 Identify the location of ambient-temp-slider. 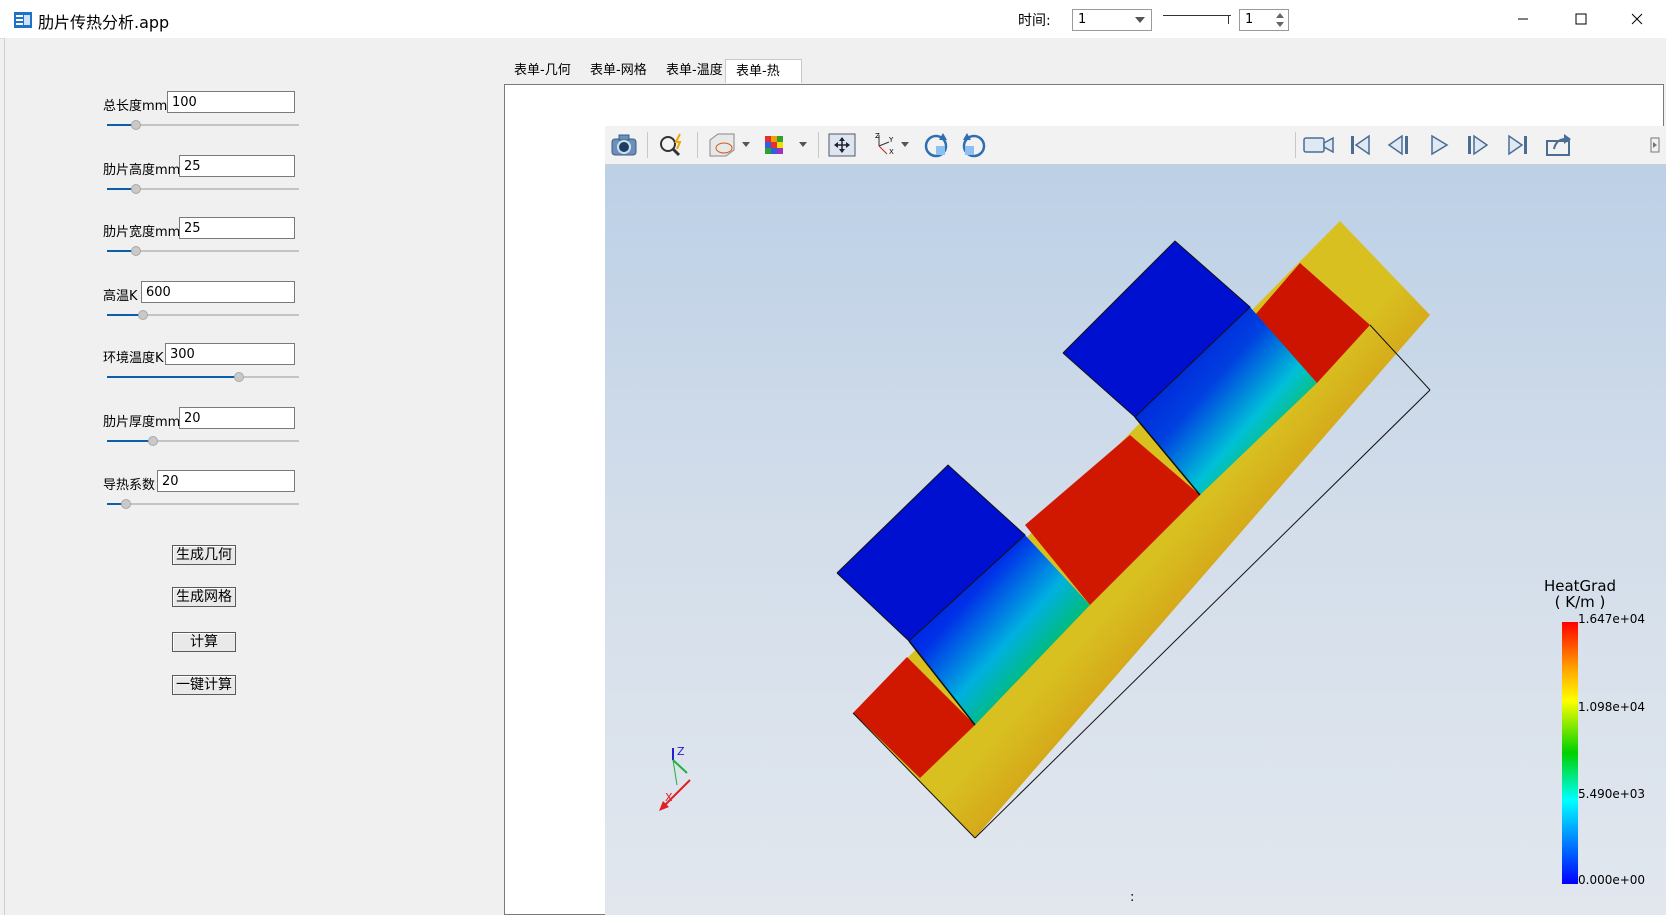
(203, 377).